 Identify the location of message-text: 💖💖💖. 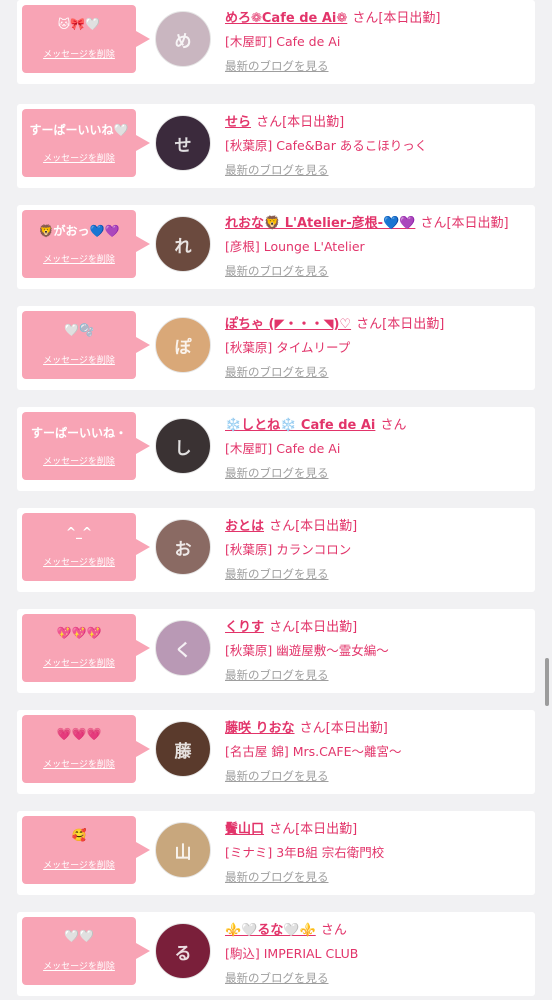
(79, 633).